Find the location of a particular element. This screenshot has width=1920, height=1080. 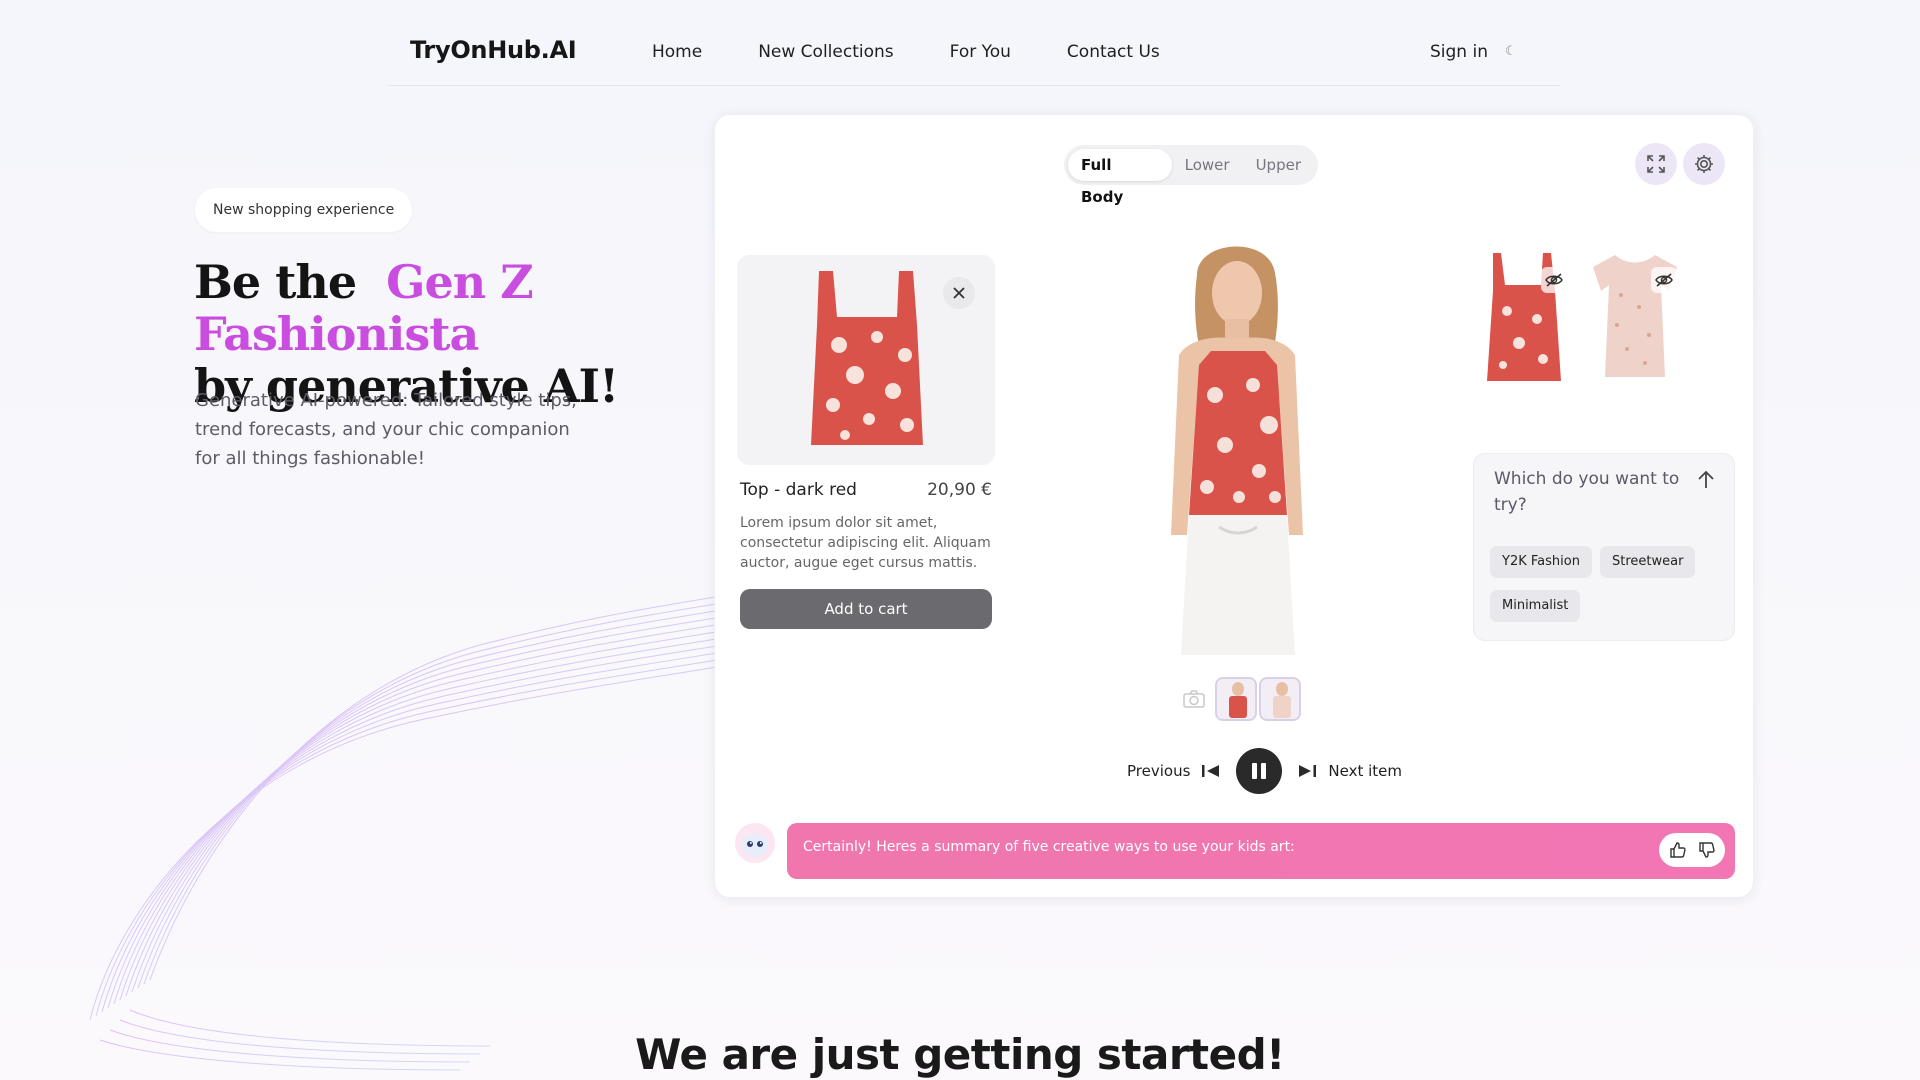

new-experience-pill: New shopping experience is located at coordinates (304, 210).